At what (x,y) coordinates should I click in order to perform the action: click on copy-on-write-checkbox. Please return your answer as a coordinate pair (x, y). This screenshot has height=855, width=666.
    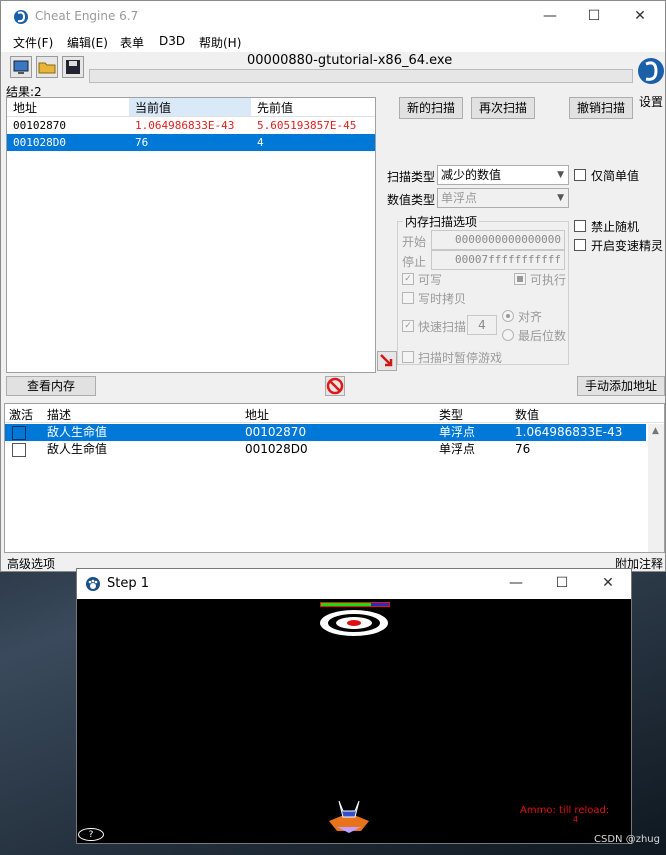
    Looking at the image, I should click on (408, 298).